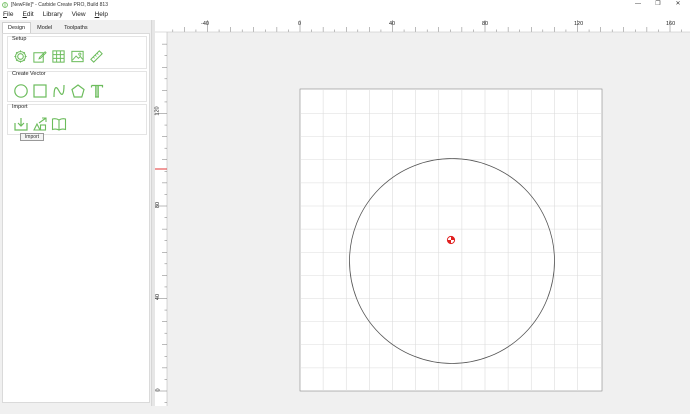 This screenshot has width=690, height=414. Describe the element at coordinates (39, 56) in the screenshot. I see `edit-icon` at that location.